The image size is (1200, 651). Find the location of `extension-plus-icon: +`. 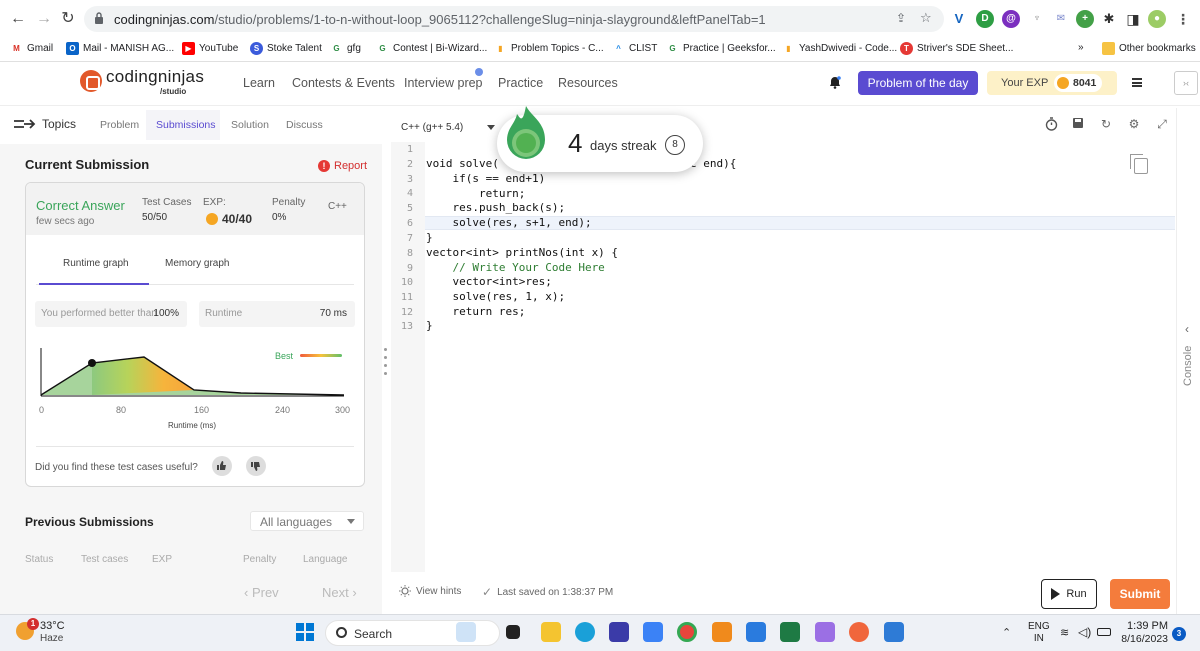

extension-plus-icon: + is located at coordinates (1085, 19).